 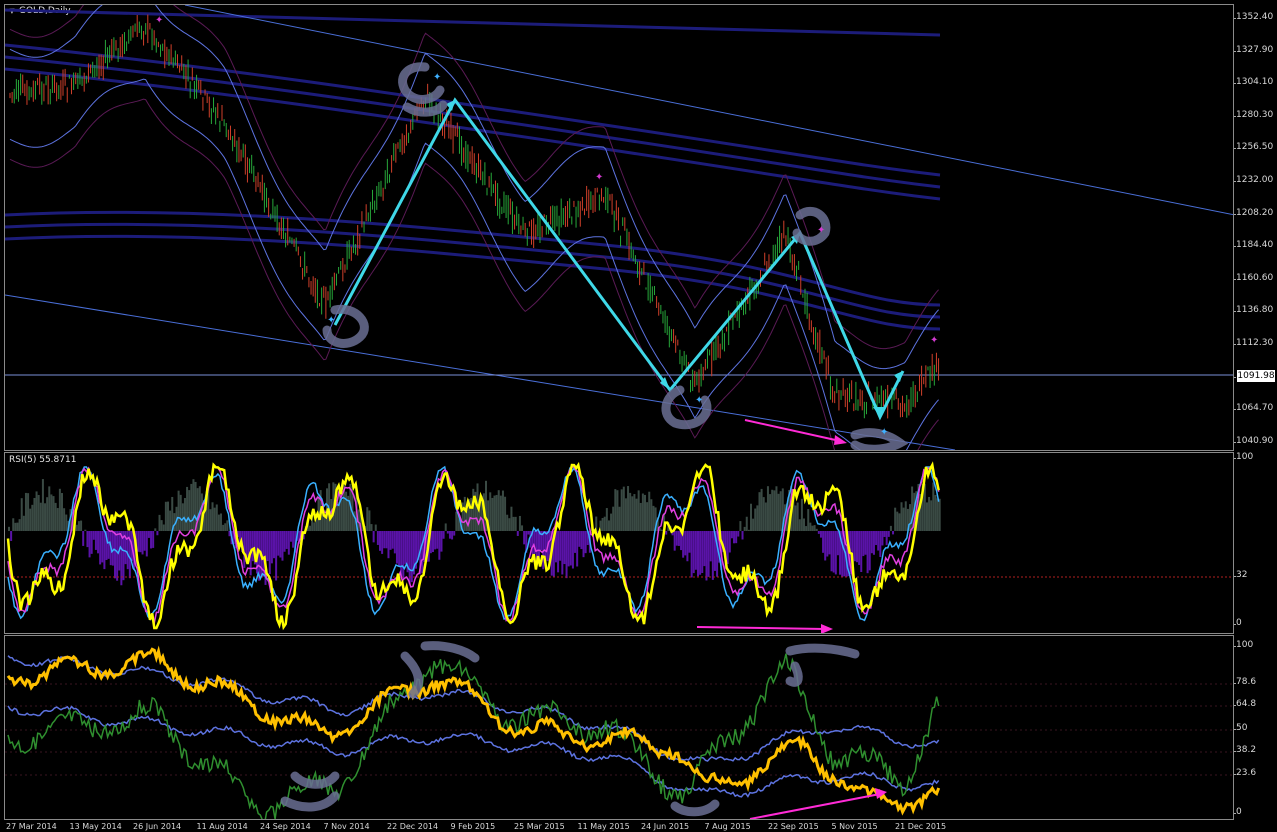 I want to click on date-tick: 5 Nov 2015, so click(x=854, y=826).